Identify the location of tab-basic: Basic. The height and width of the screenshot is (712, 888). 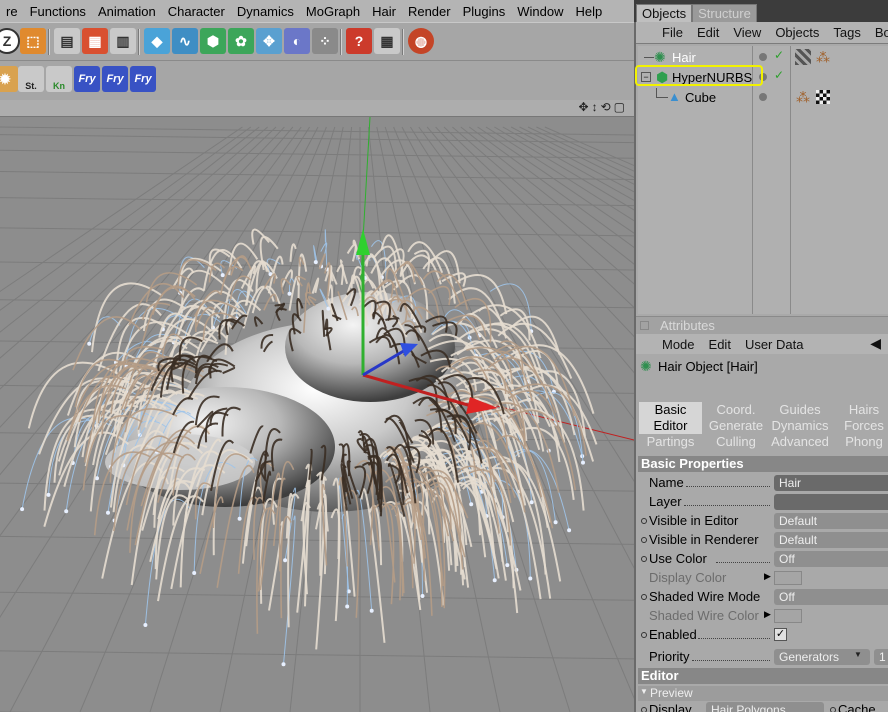
(670, 410).